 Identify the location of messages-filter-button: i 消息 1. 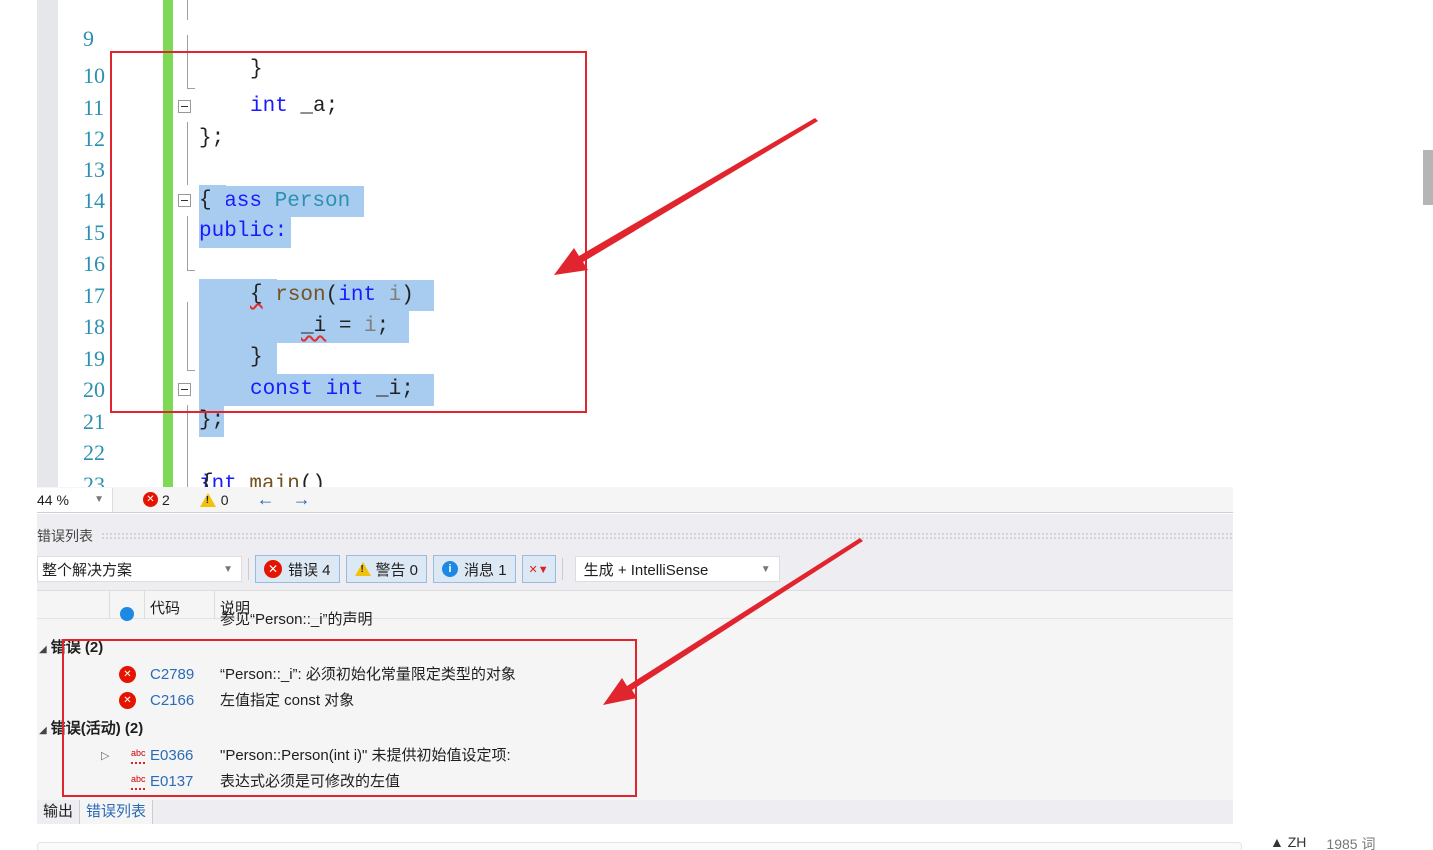
(474, 569).